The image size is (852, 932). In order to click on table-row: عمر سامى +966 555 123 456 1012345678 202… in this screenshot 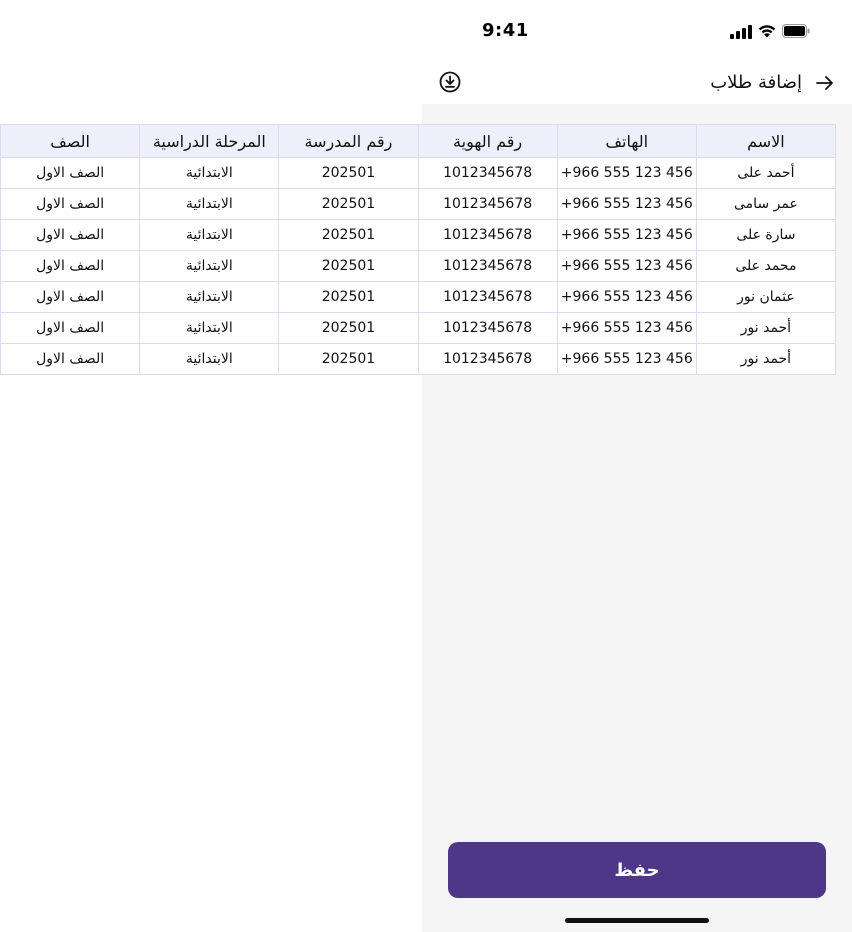, I will do `click(418, 204)`.